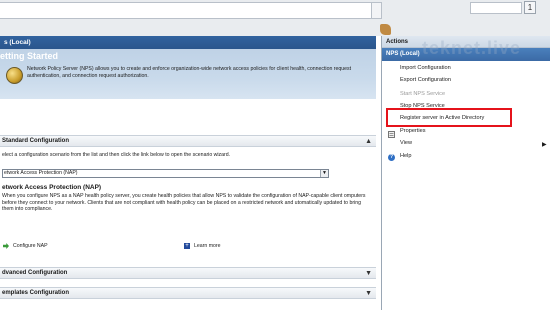  Describe the element at coordinates (413, 131) in the screenshot. I see `action-properties: Properties` at that location.